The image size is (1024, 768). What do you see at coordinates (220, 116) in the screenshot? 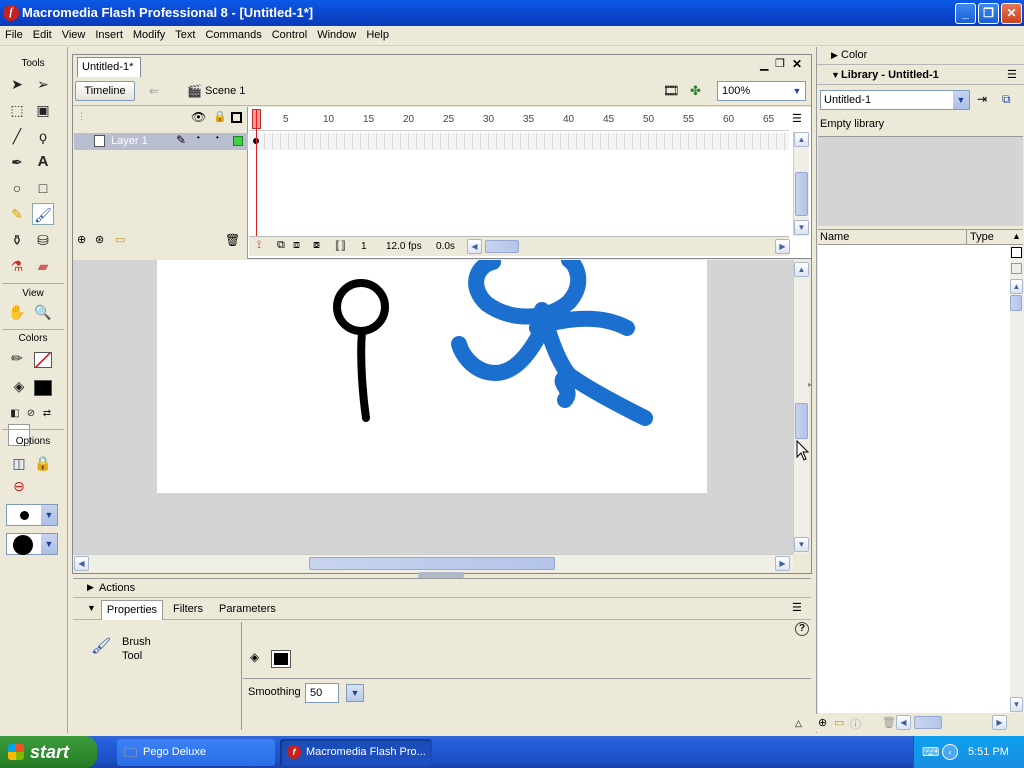
I see `lock-icon: 🔒` at bounding box center [220, 116].